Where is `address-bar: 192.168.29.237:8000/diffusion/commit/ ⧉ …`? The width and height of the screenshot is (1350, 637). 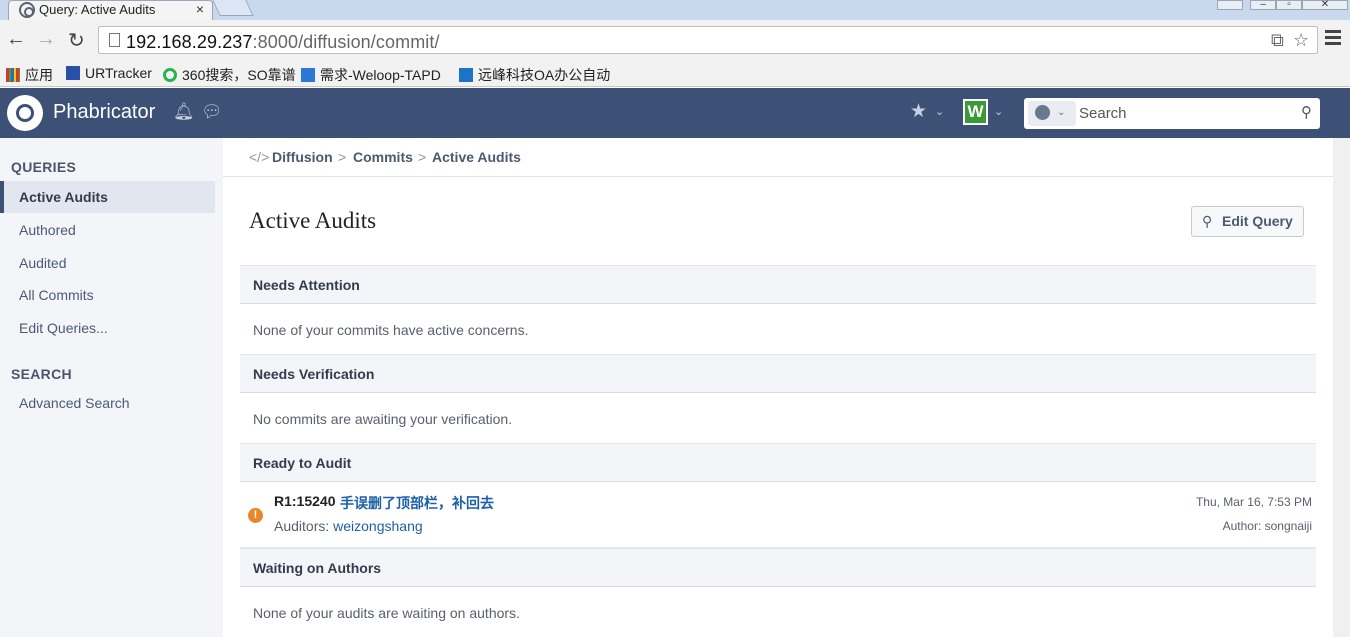 address-bar: 192.168.29.237:8000/diffusion/commit/ ⧉ … is located at coordinates (708, 40).